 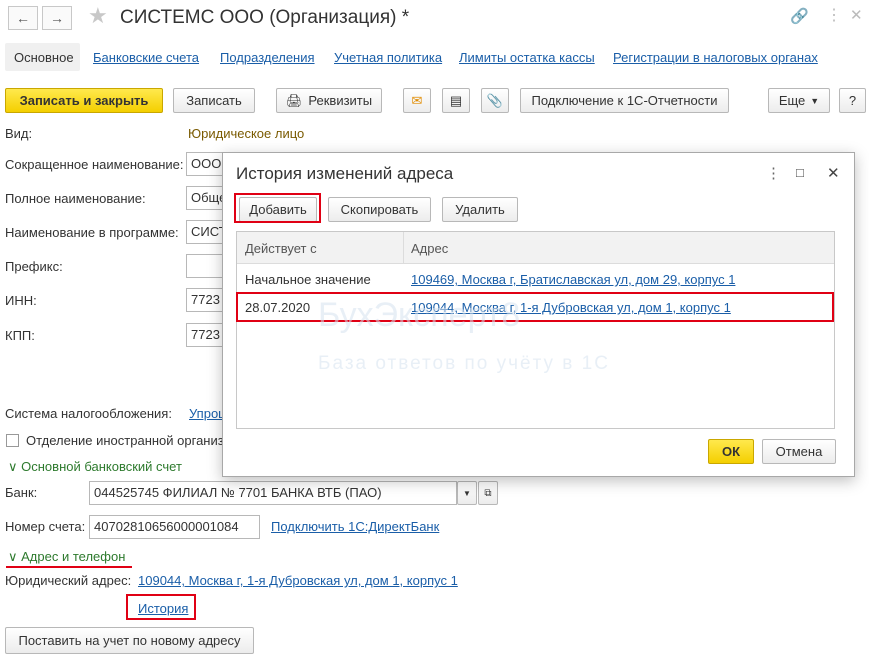 What do you see at coordinates (75, 198) in the screenshot?
I see `full-name-label: Полное наименование:` at bounding box center [75, 198].